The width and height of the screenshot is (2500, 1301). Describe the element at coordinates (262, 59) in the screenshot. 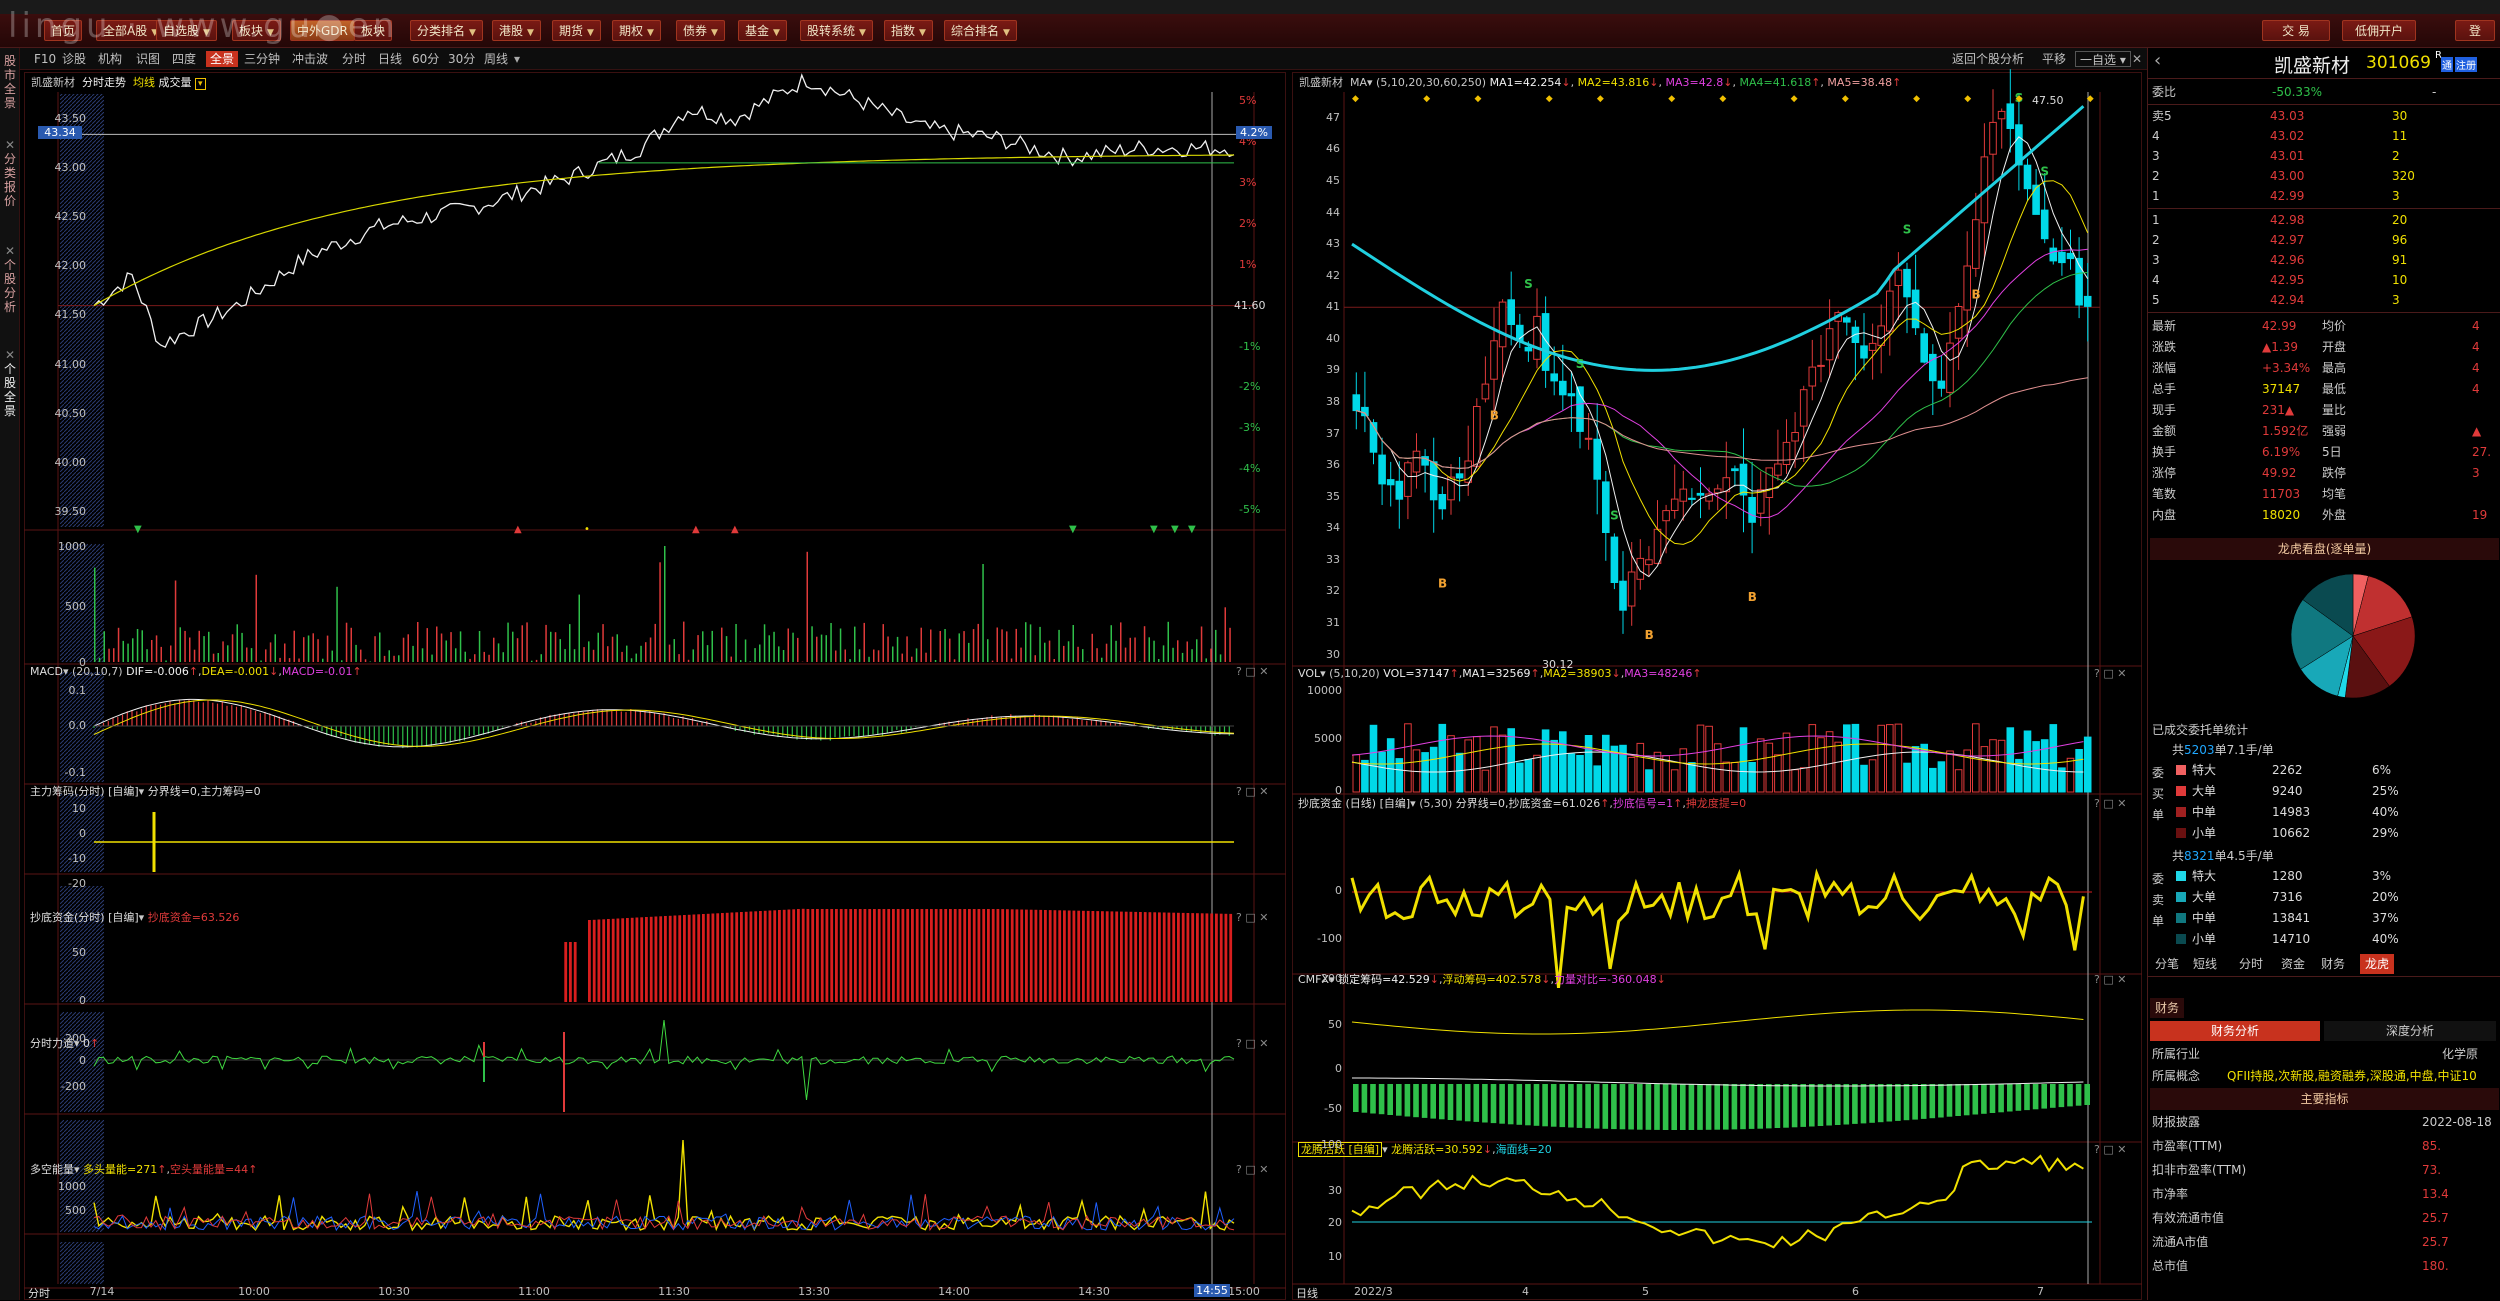

I see `subbar-item-6: 三分钟` at that location.